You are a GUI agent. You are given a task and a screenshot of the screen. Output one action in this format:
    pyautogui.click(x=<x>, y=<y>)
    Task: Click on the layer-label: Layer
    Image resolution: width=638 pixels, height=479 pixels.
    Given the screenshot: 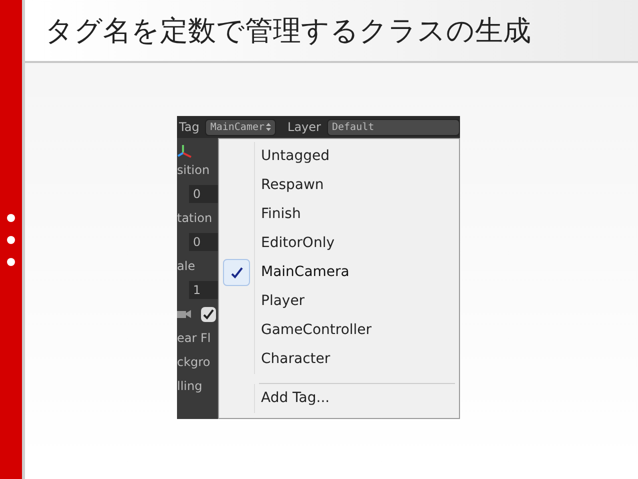 What is the action you would take?
    pyautogui.click(x=304, y=127)
    